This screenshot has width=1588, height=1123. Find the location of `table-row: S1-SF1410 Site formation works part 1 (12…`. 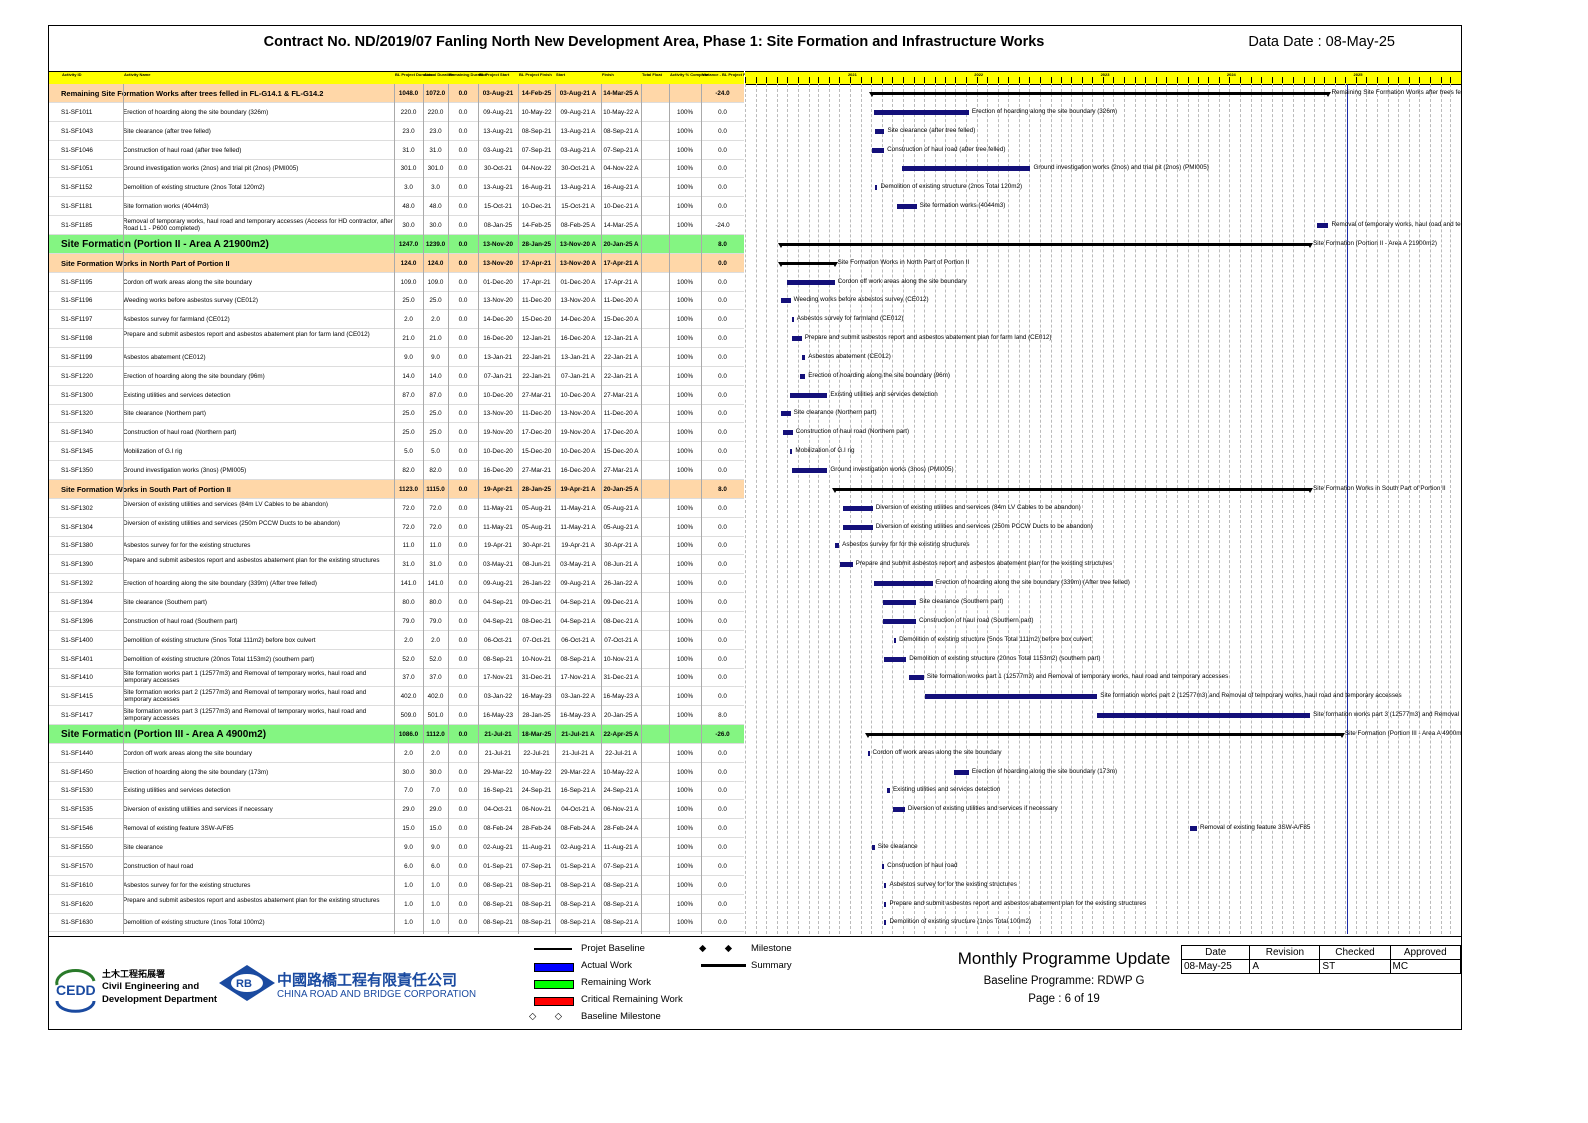

table-row: S1-SF1410 Site formation works part 1 (12… is located at coordinates (396, 678).